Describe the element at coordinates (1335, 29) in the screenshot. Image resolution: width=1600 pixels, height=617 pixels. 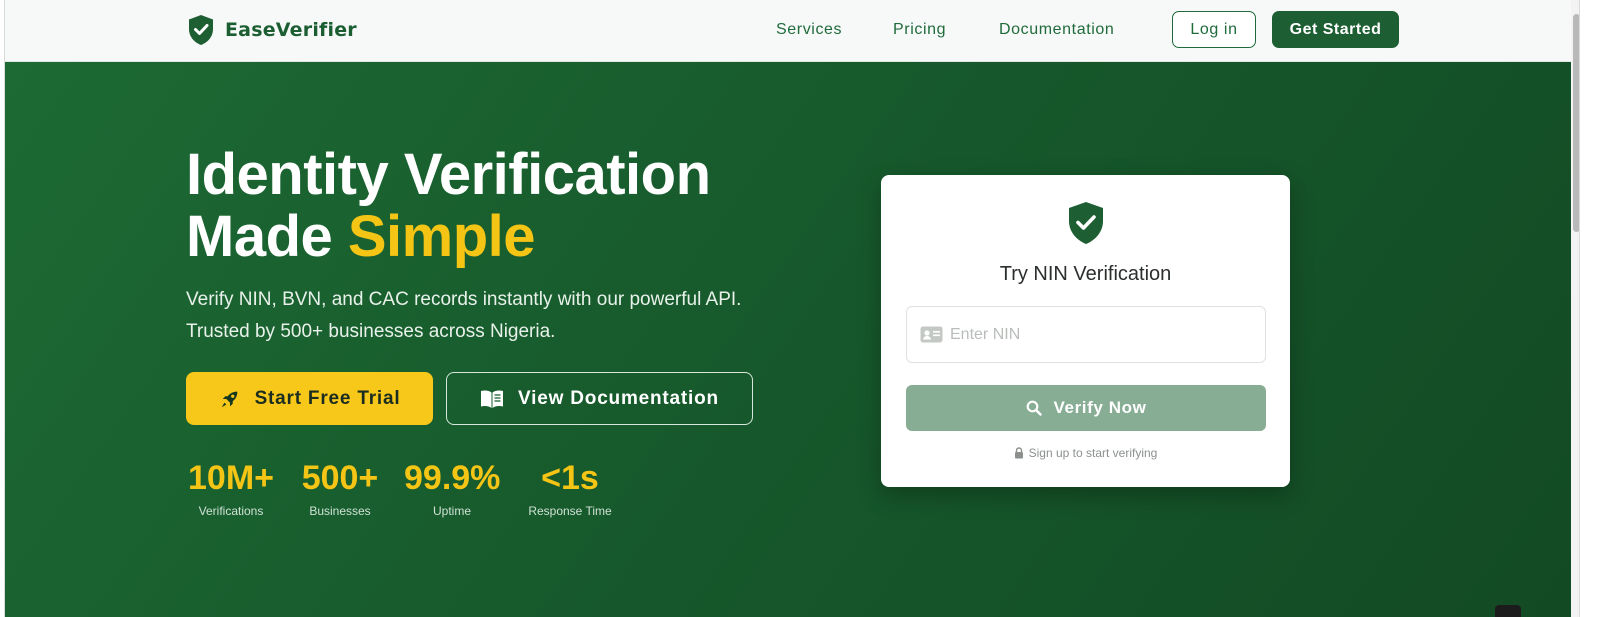
I see `get-started-button: Get Started` at that location.